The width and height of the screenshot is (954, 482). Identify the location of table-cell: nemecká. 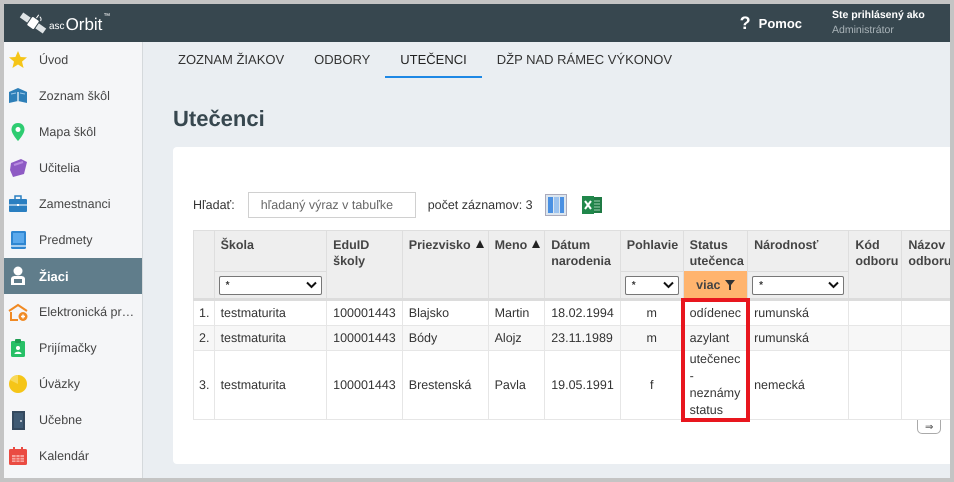
(798, 385).